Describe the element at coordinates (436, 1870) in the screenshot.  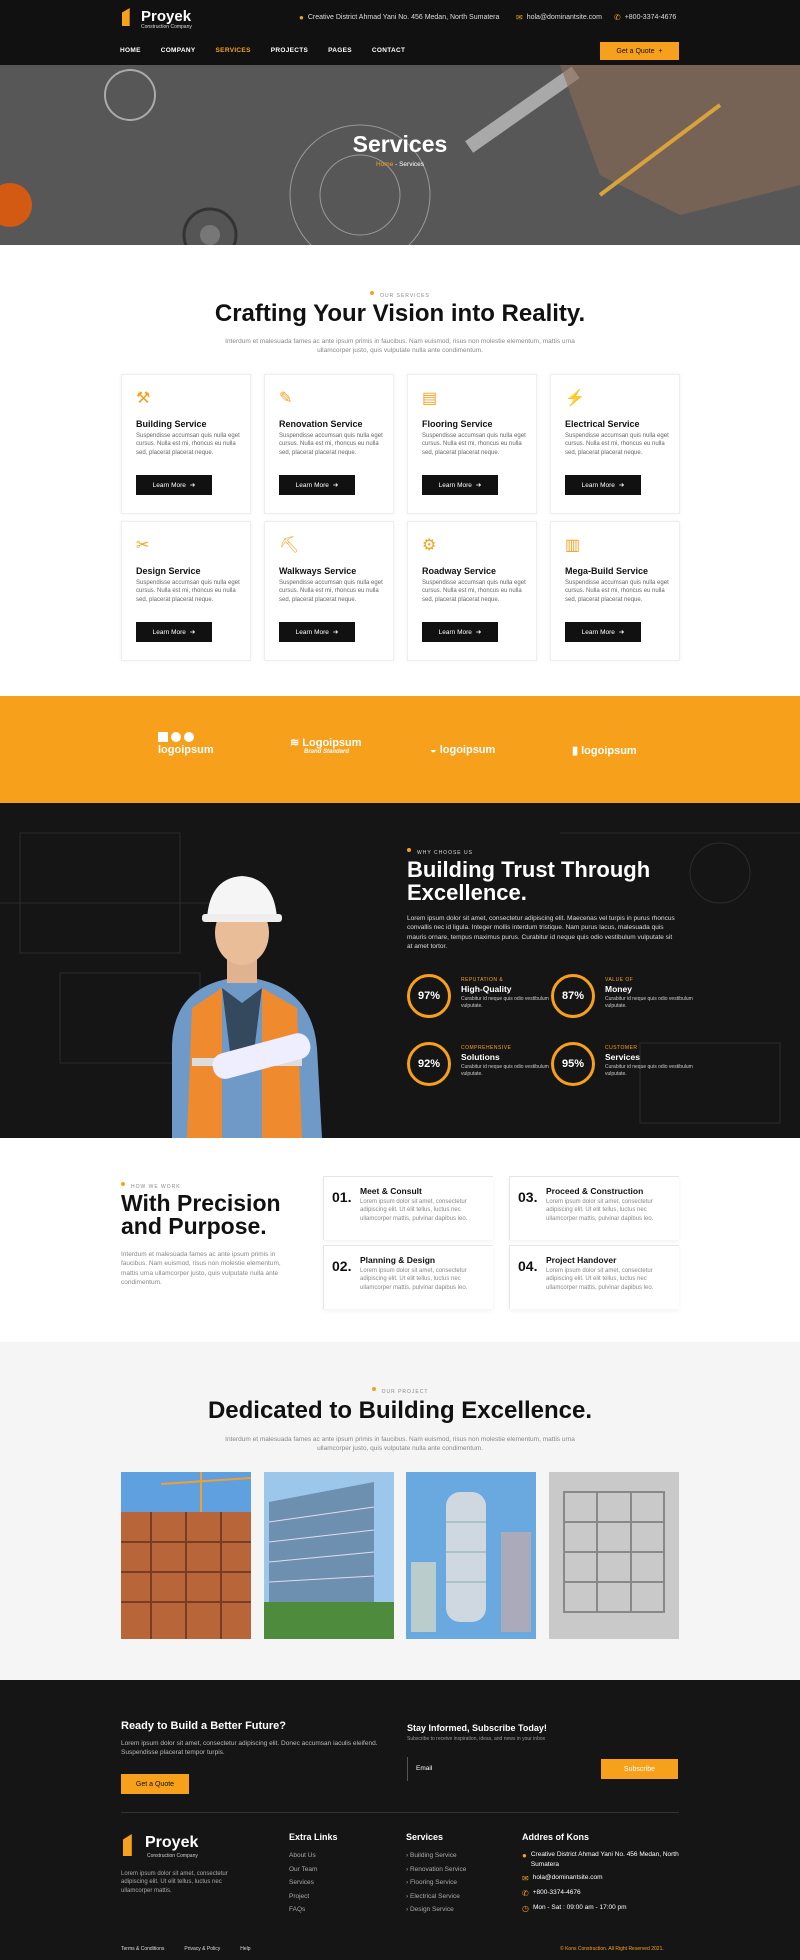
I see `footer-service-renovation: › Renovation Service` at that location.